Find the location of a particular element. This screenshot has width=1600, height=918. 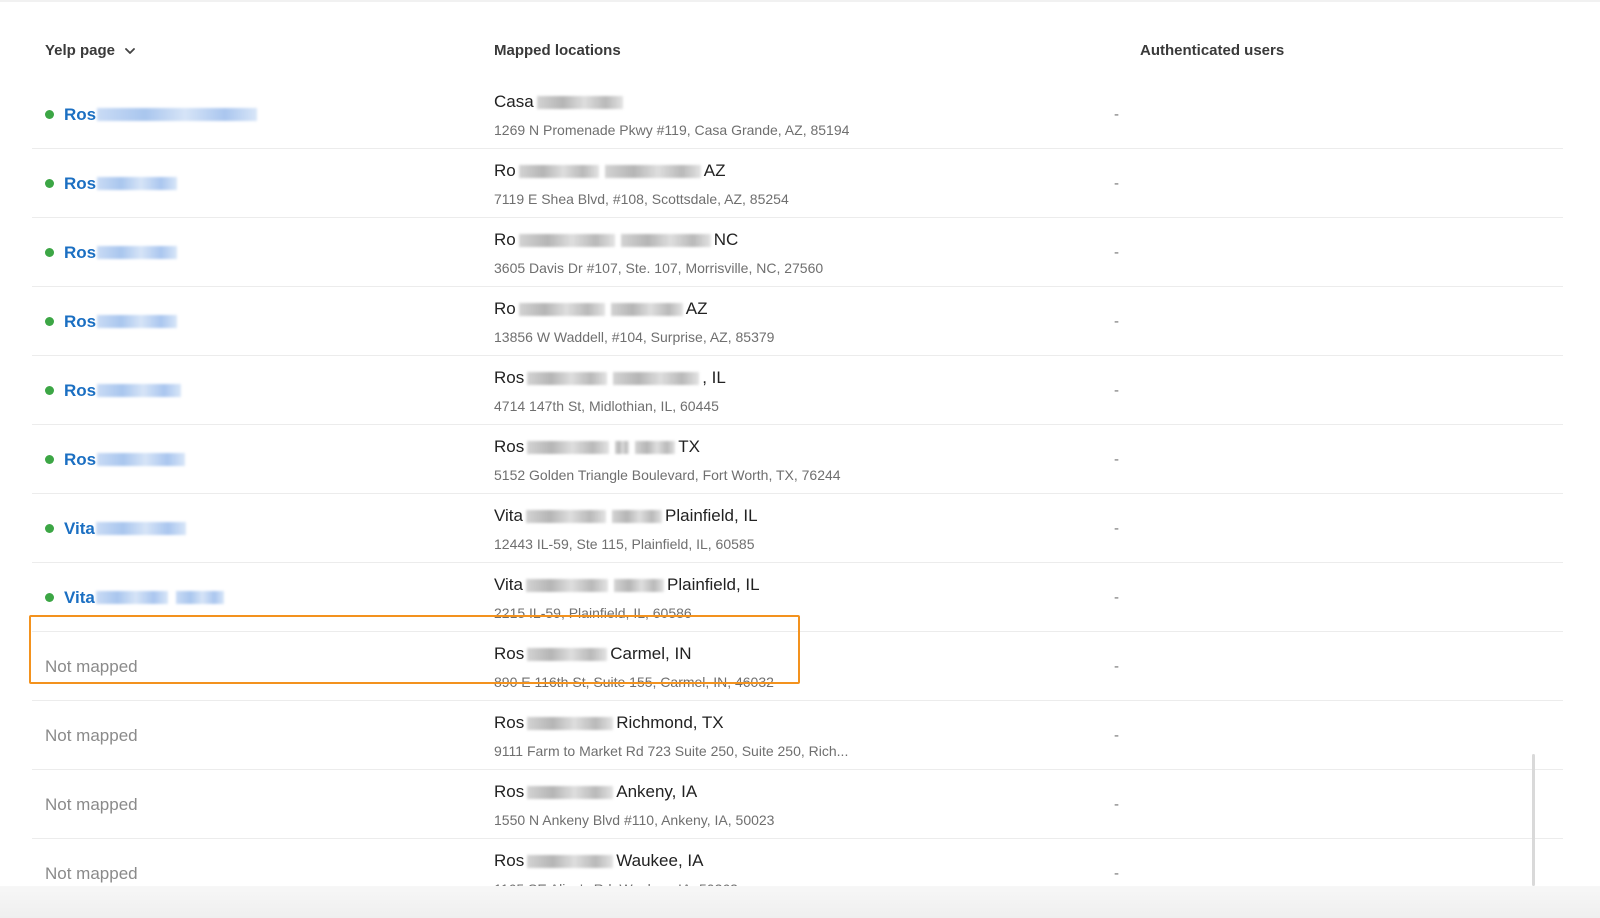

location-name: Vita Plainfield, IL is located at coordinates (626, 516).